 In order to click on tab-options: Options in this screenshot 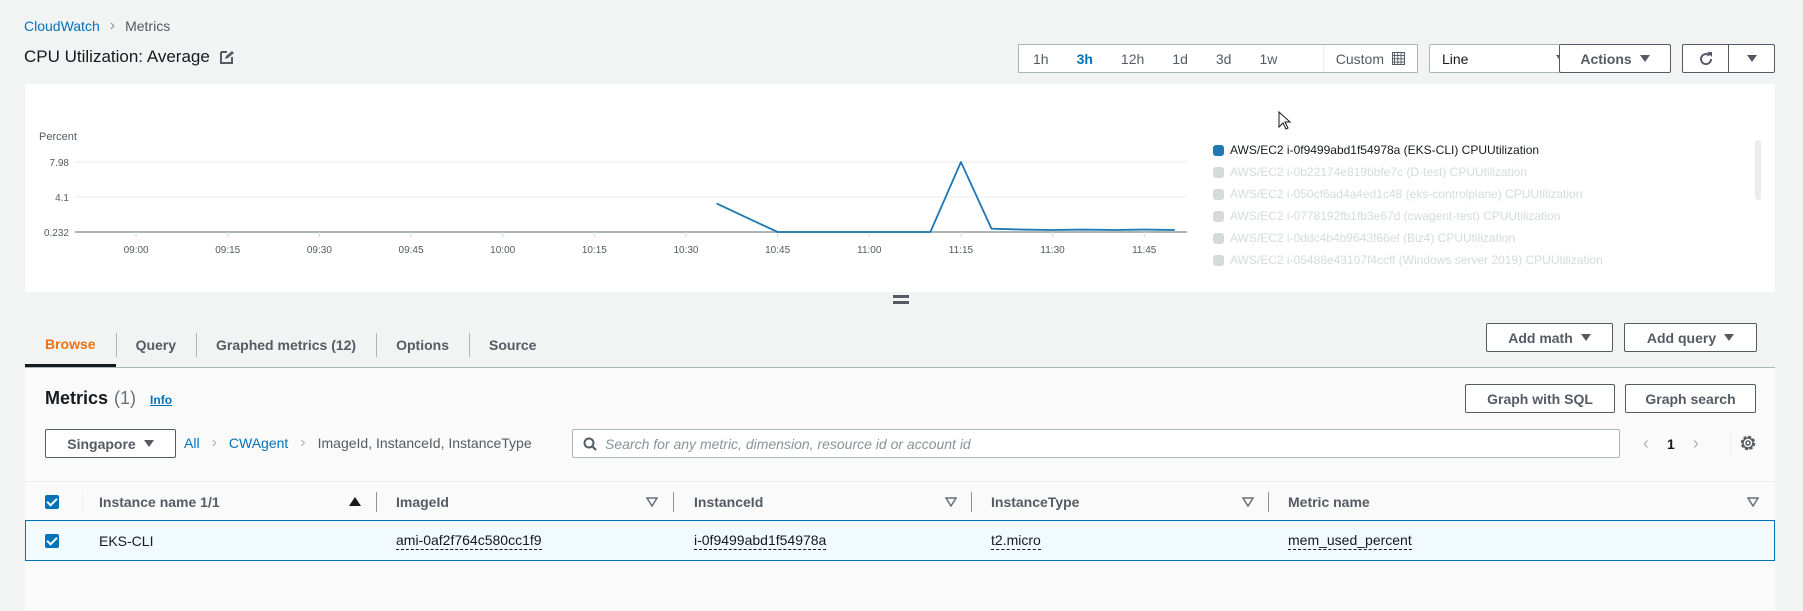, I will do `click(422, 345)`.